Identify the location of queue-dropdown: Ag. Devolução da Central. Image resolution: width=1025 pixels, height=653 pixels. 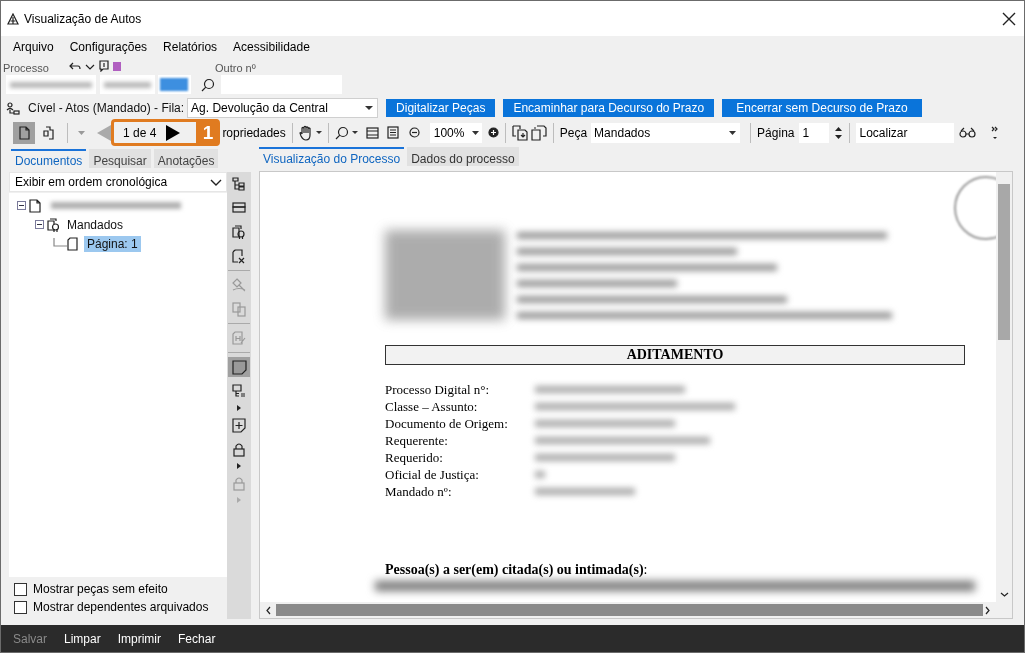
(283, 108).